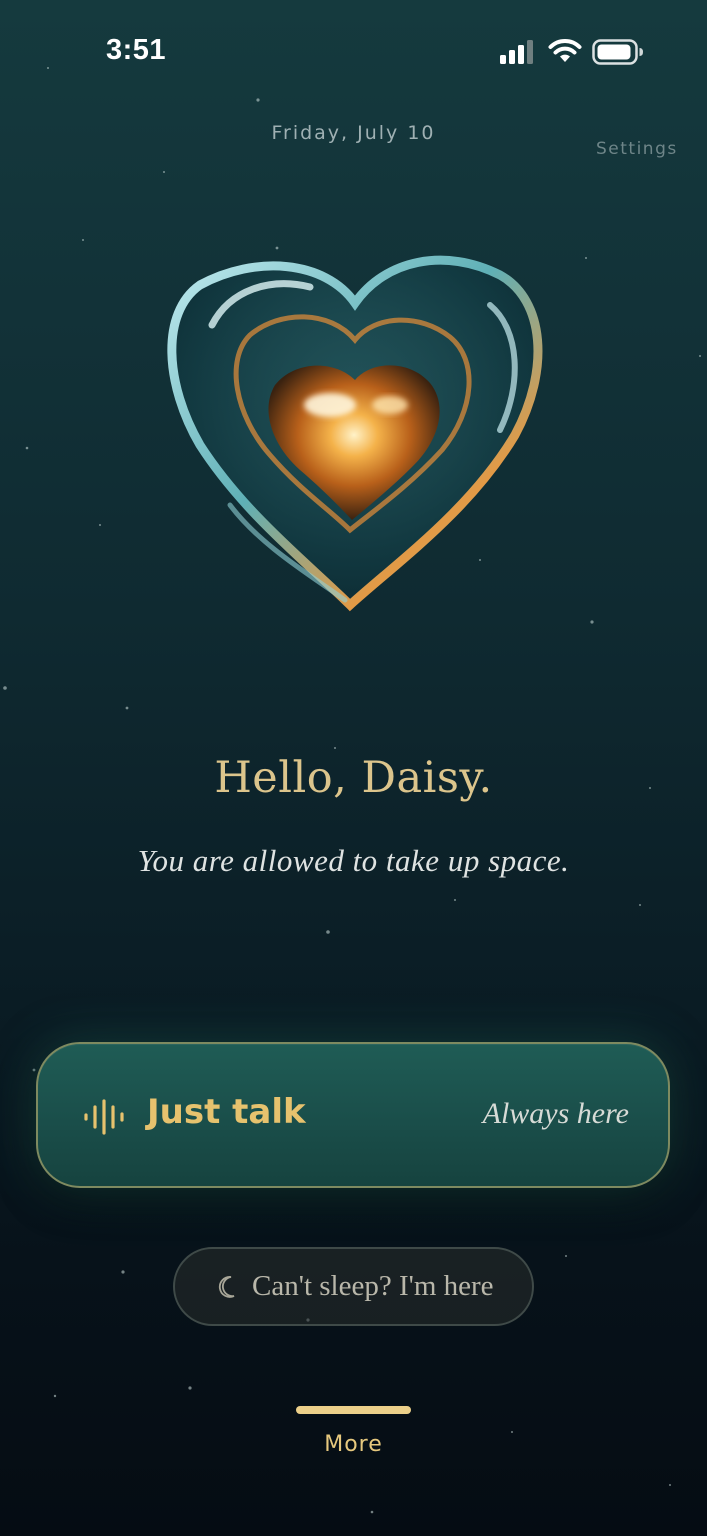 The width and height of the screenshot is (707, 1536). What do you see at coordinates (353, 50) in the screenshot?
I see `status-bar: 3:51` at bounding box center [353, 50].